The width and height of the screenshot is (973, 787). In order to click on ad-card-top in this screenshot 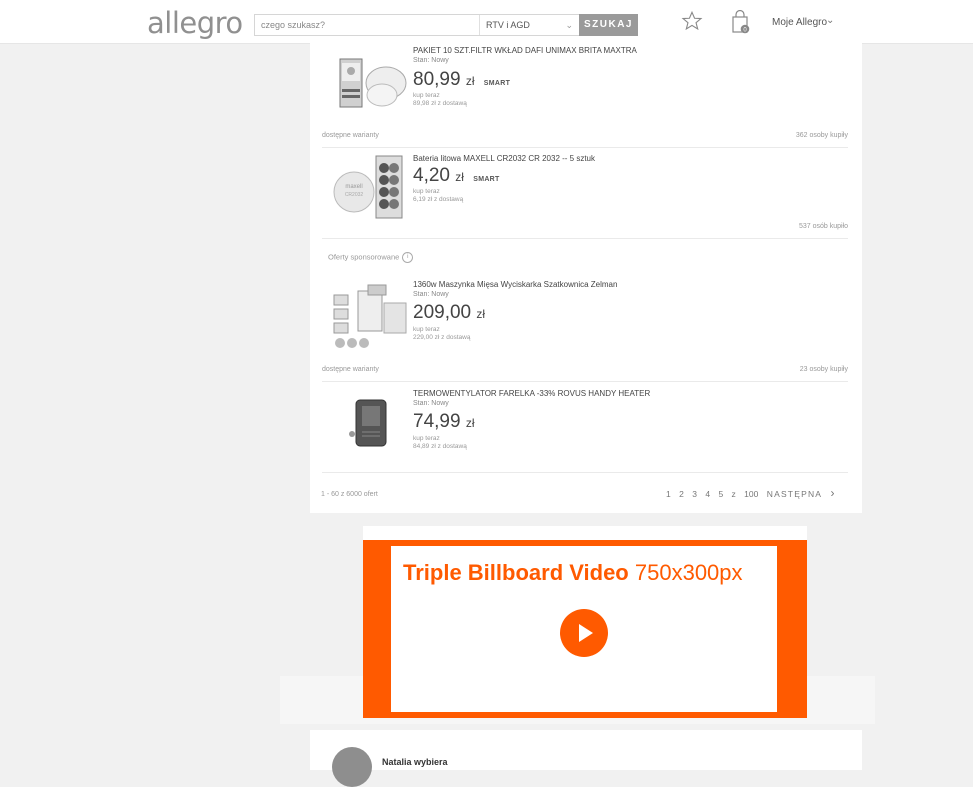, I will do `click(585, 533)`.